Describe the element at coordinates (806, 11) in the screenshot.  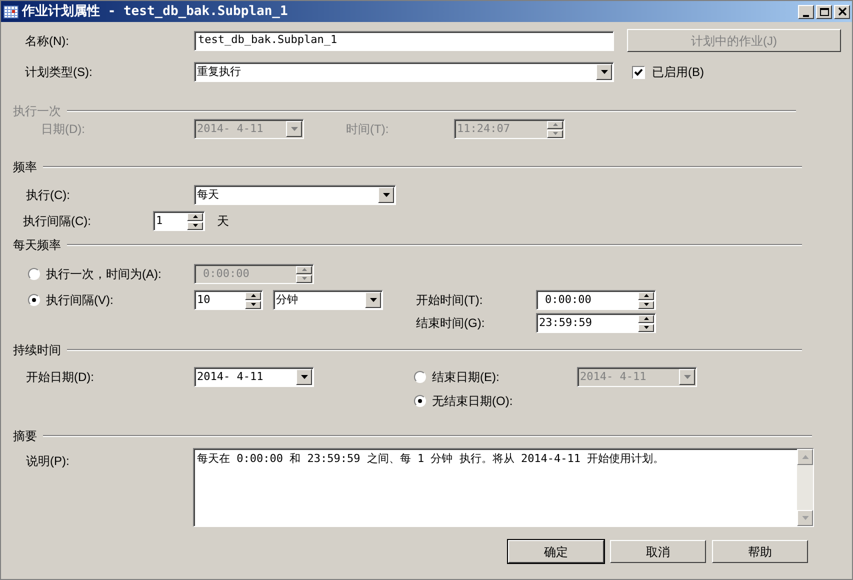
I see `minimize-button` at that location.